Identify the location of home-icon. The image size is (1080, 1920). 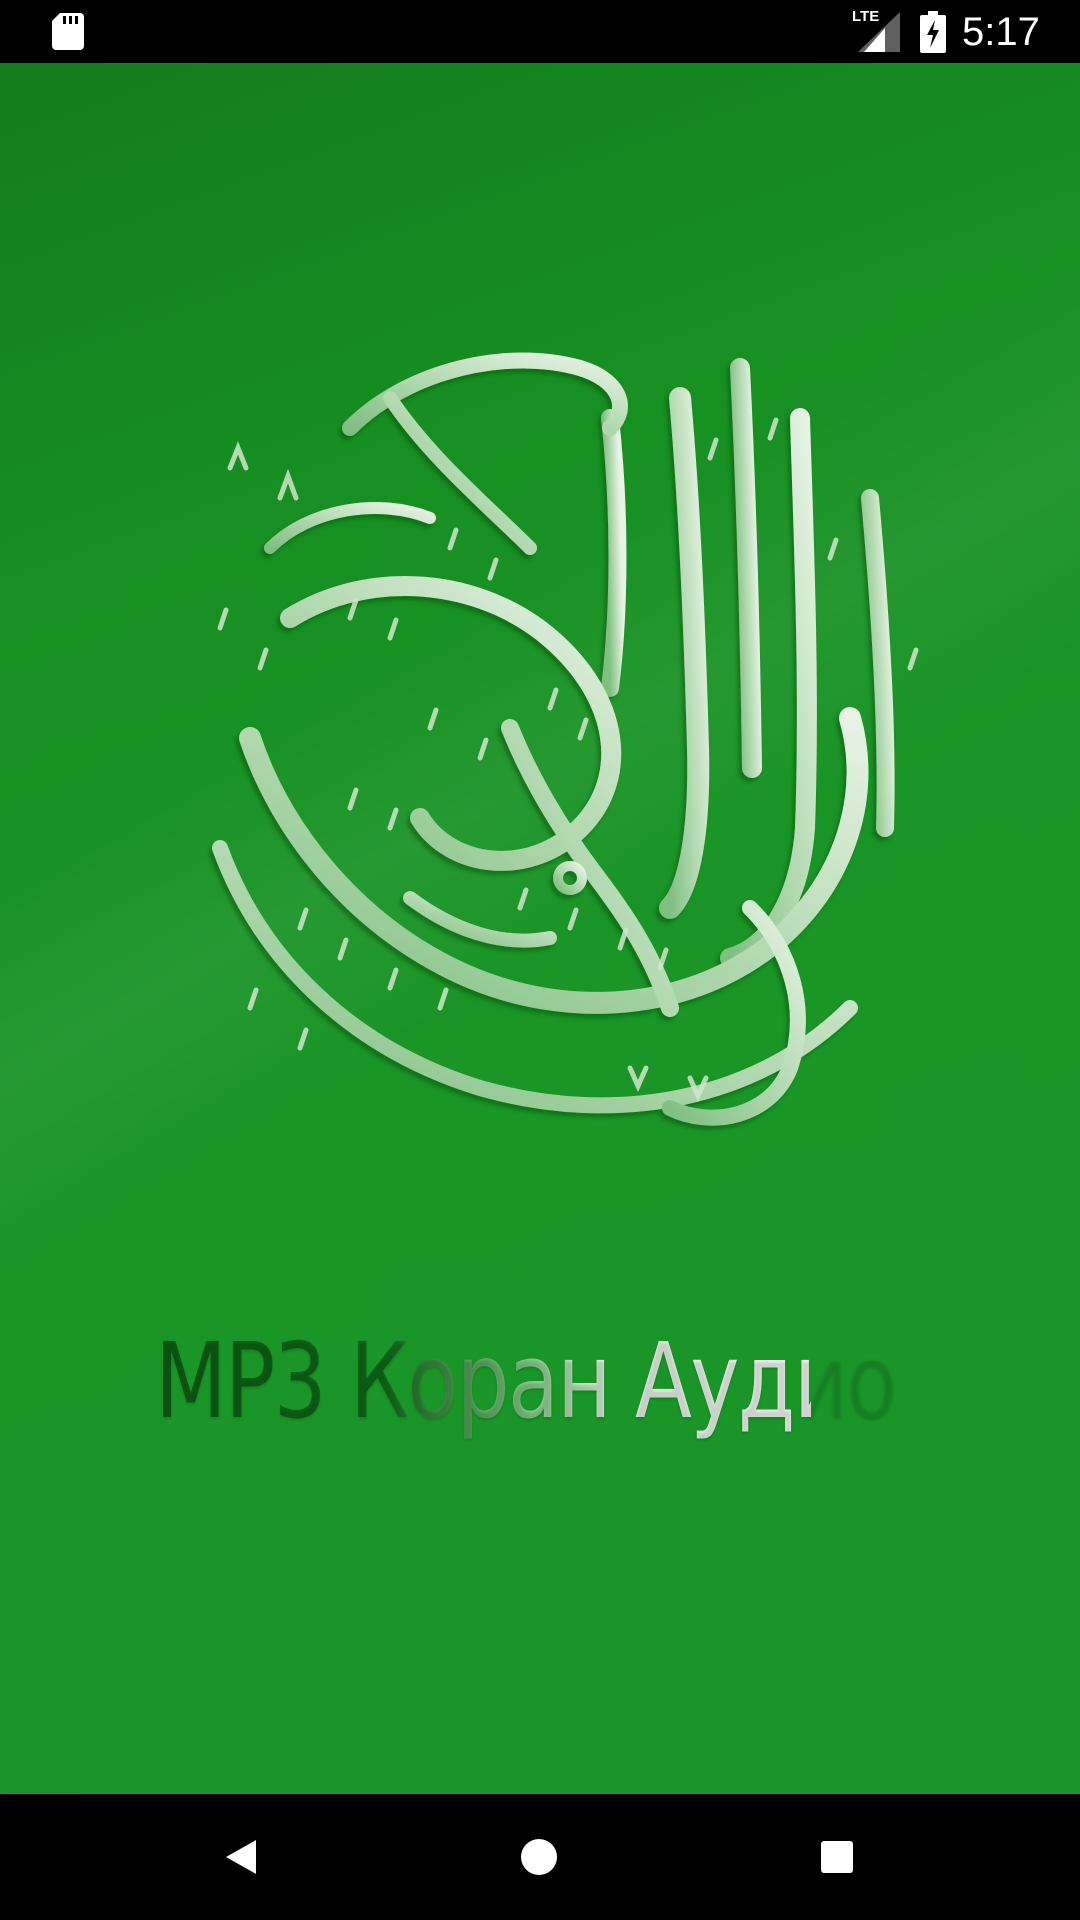
(539, 1857).